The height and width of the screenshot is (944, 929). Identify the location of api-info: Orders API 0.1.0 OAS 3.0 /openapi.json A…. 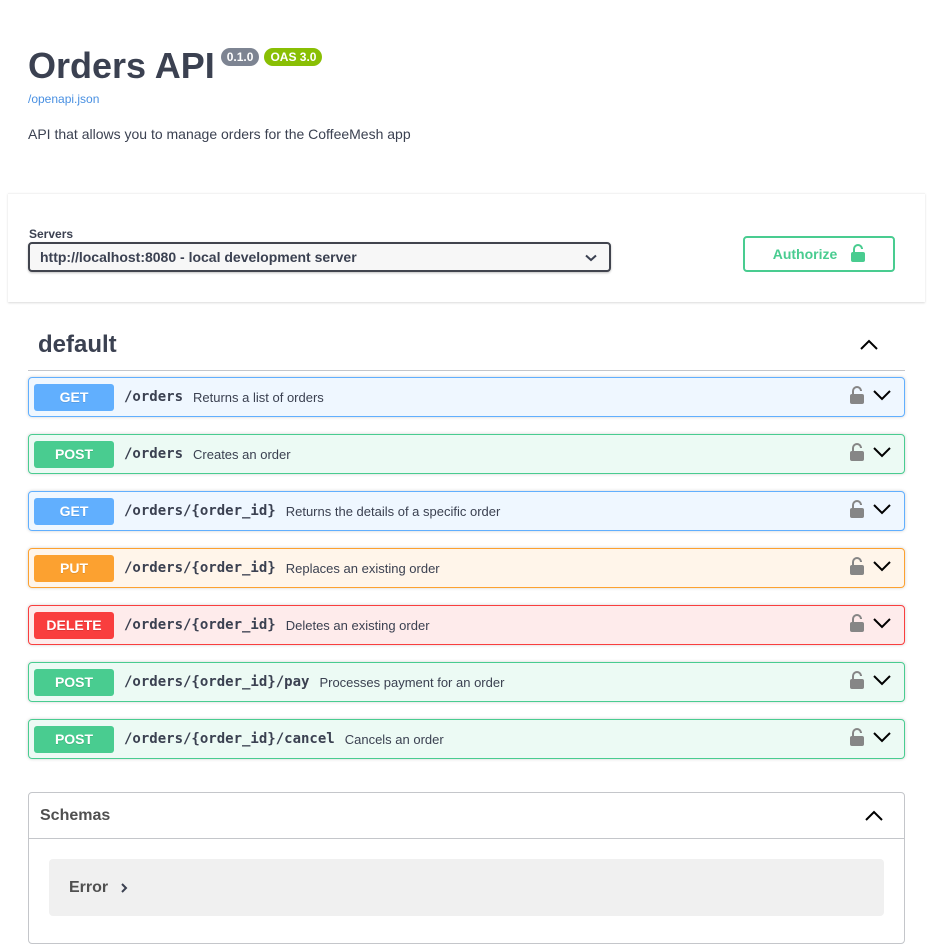
(464, 93).